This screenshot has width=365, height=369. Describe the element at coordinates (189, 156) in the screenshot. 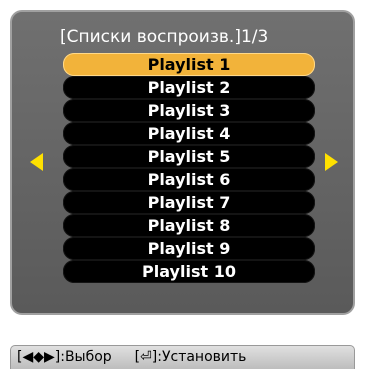

I see `playlist-item-5: Playlist 5` at that location.